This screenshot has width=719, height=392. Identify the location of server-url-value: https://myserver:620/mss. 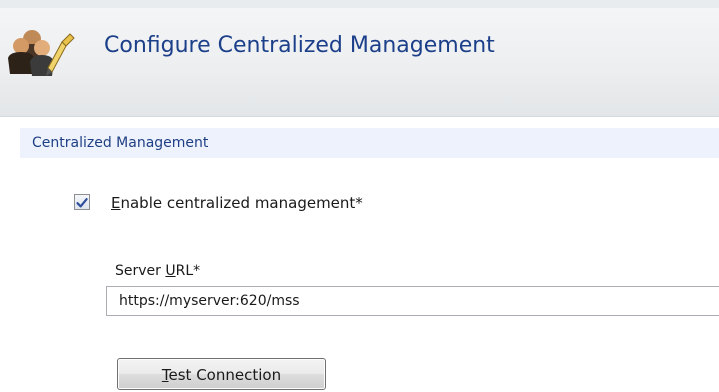
(209, 301).